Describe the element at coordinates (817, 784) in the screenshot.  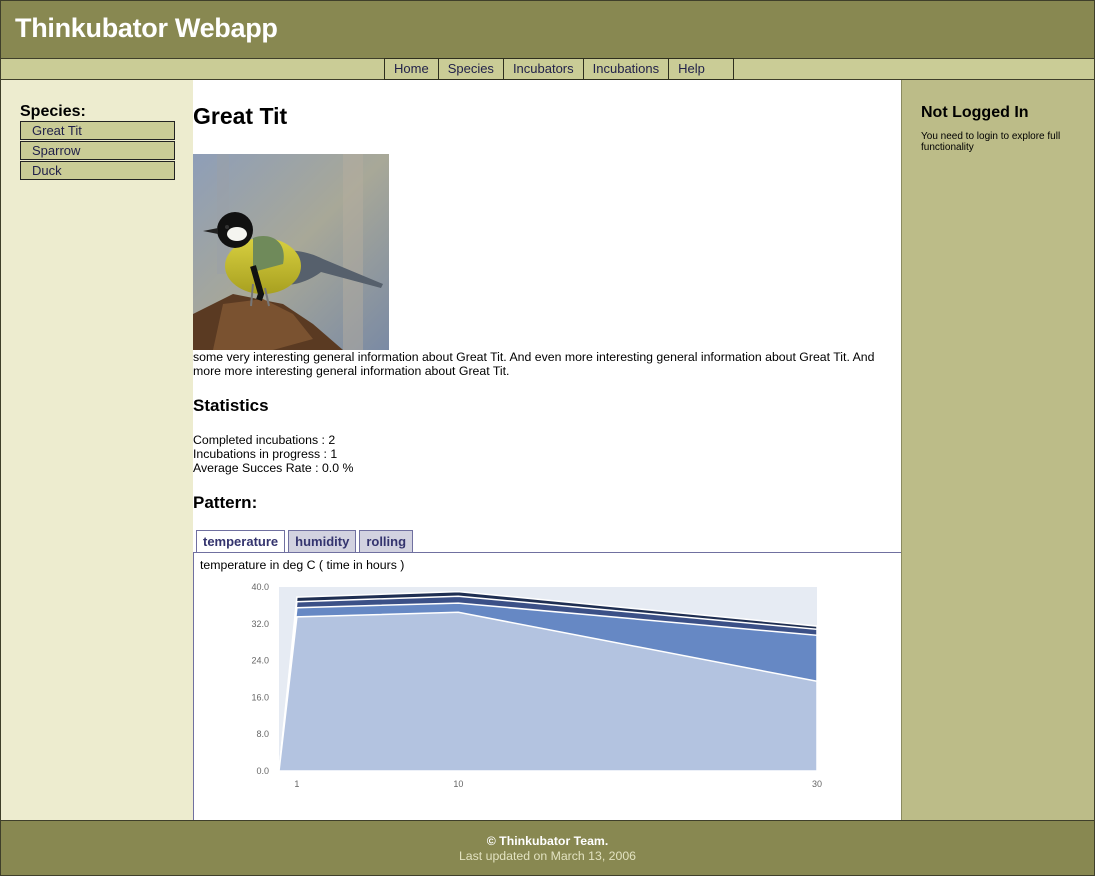
I see `x-tick-label: 30` at that location.